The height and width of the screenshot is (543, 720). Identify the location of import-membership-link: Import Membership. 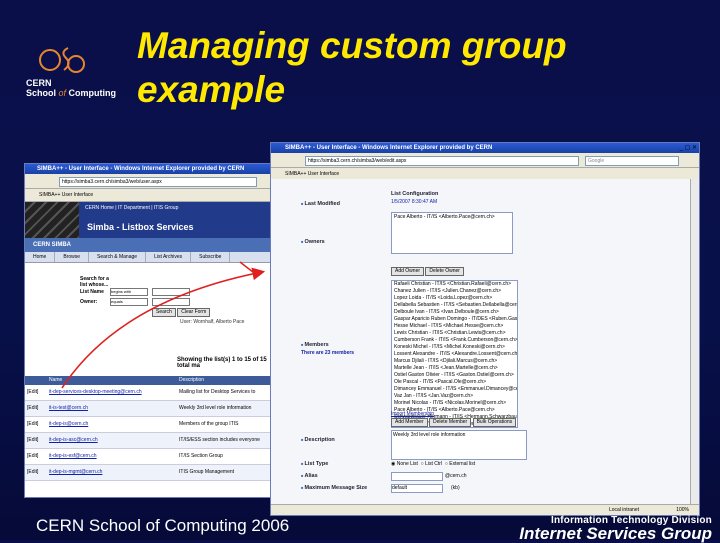
(412, 414).